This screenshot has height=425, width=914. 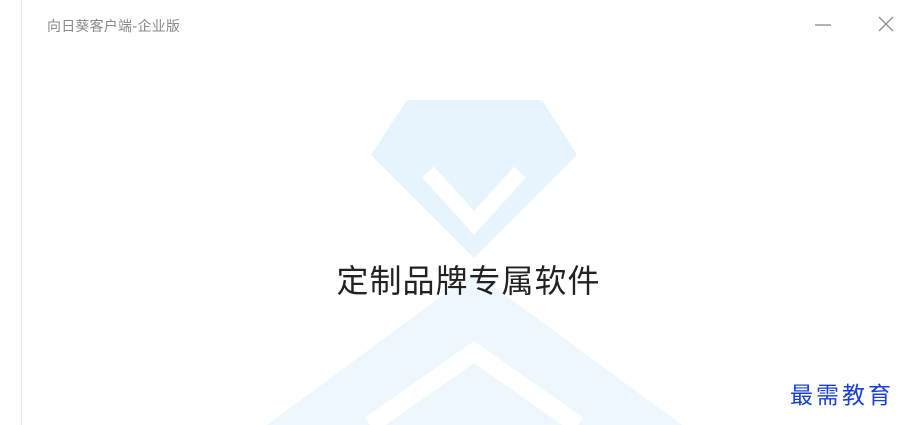 I want to click on window-title: 向日葵客户端-企业版, so click(x=114, y=27).